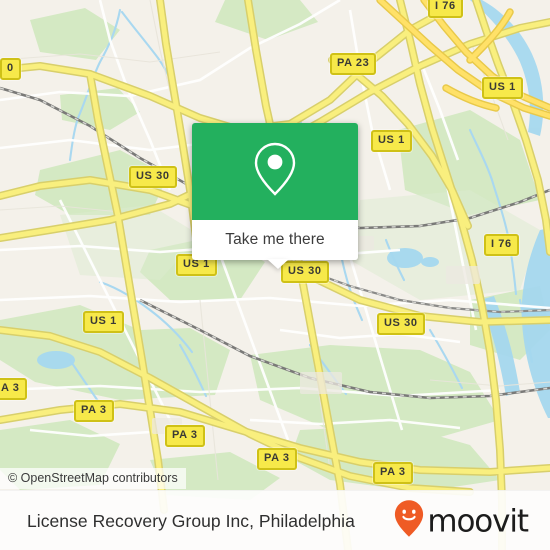  What do you see at coordinates (409, 521) in the screenshot?
I see `moovit-pin-smiley-icon` at bounding box center [409, 521].